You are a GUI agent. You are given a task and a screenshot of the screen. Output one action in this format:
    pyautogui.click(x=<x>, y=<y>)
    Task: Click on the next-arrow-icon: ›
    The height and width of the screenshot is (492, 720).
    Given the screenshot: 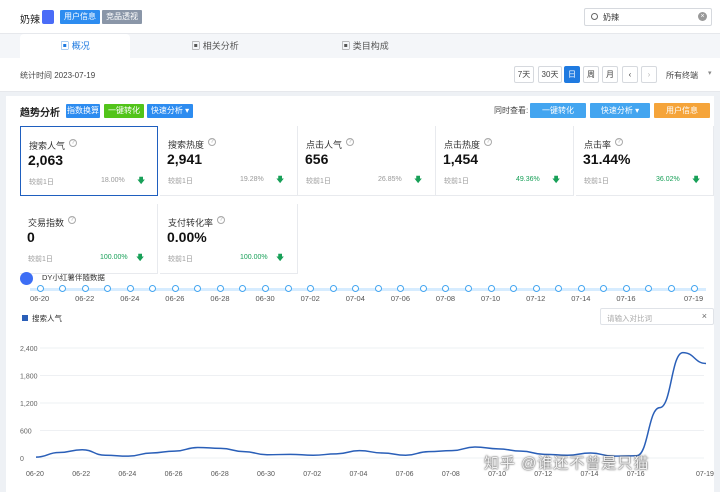 What is the action you would take?
    pyautogui.click(x=649, y=74)
    